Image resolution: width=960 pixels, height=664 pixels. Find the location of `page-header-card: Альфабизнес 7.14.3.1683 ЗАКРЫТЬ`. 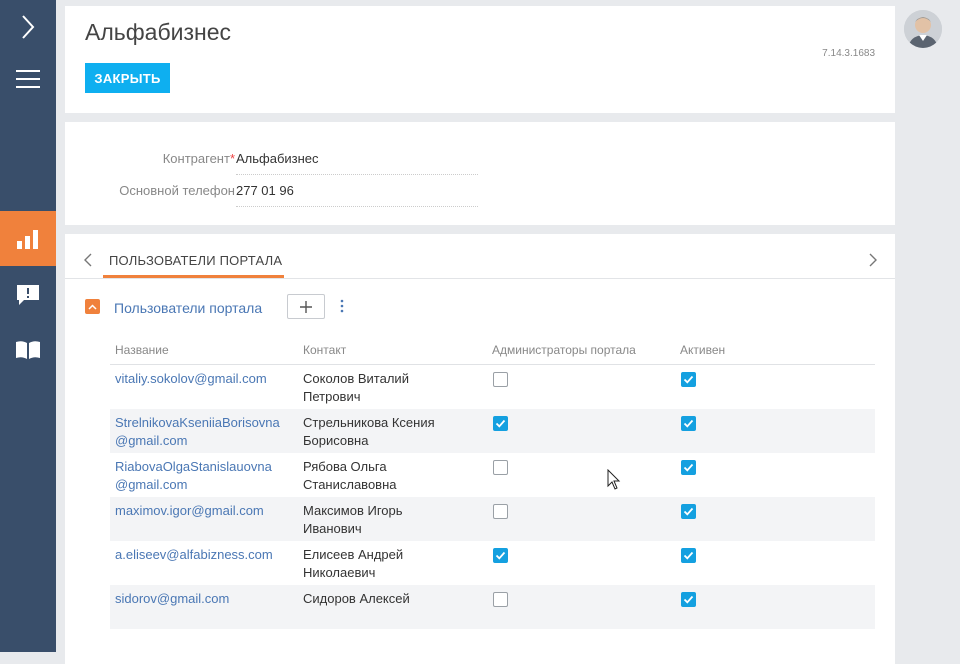

page-header-card: Альфабизнес 7.14.3.1683 ЗАКРЫТЬ is located at coordinates (480, 59).